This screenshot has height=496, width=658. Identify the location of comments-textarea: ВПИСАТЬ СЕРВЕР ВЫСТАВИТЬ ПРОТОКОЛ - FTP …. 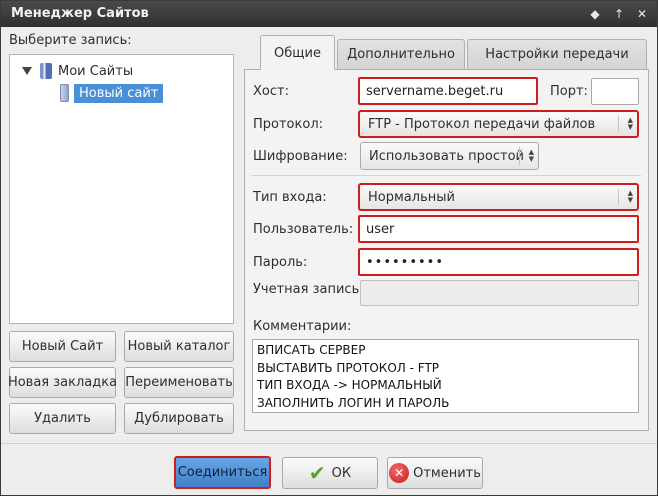
(445, 376).